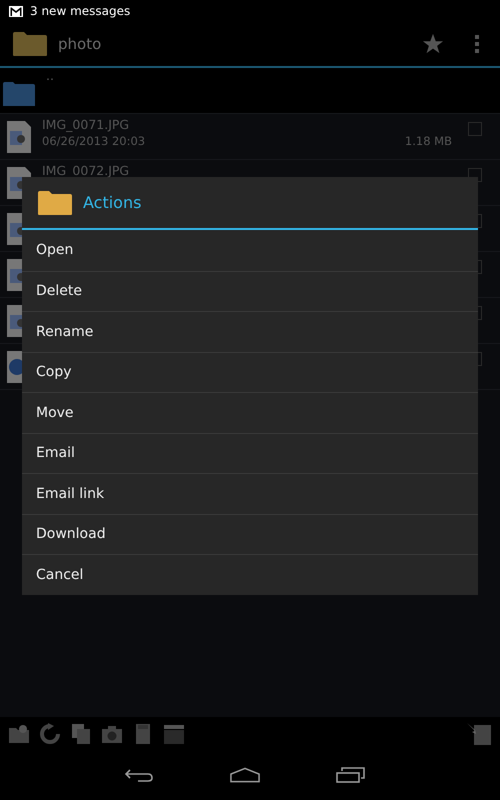 The width and height of the screenshot is (500, 800). What do you see at coordinates (14, 367) in the screenshot?
I see `video-file-icon` at bounding box center [14, 367].